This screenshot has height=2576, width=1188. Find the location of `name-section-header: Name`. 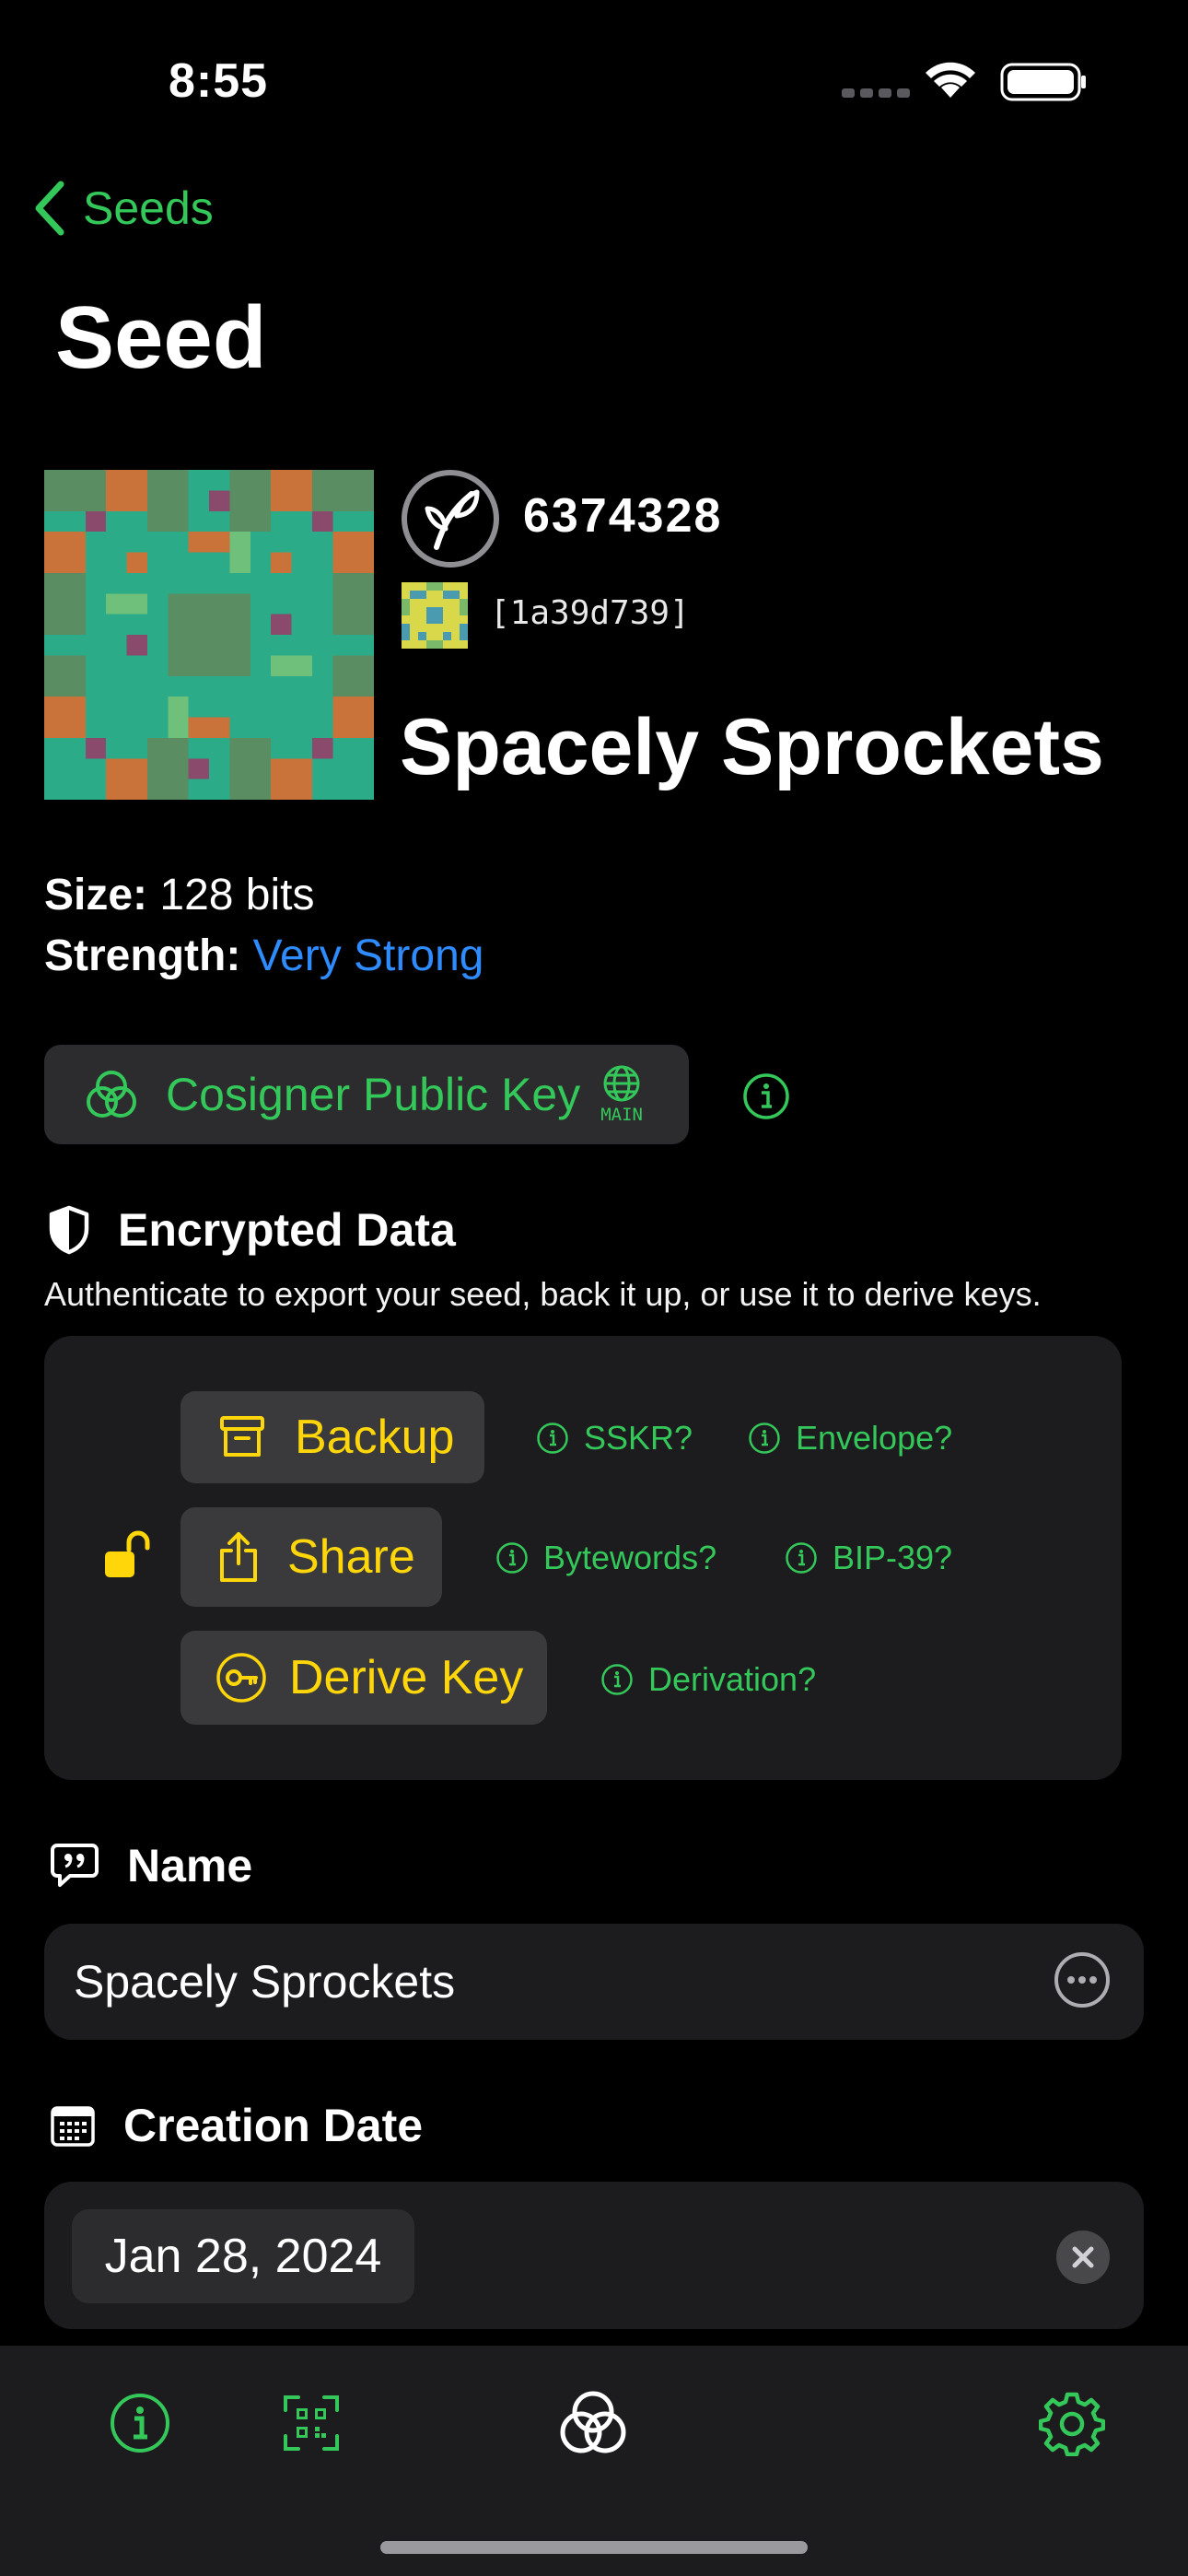

name-section-header: Name is located at coordinates (151, 1865).